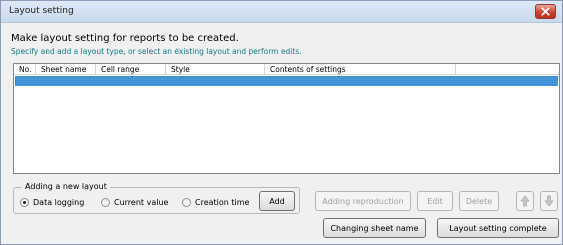  What do you see at coordinates (281, 12) in the screenshot?
I see `title-bar: Layout setting` at bounding box center [281, 12].